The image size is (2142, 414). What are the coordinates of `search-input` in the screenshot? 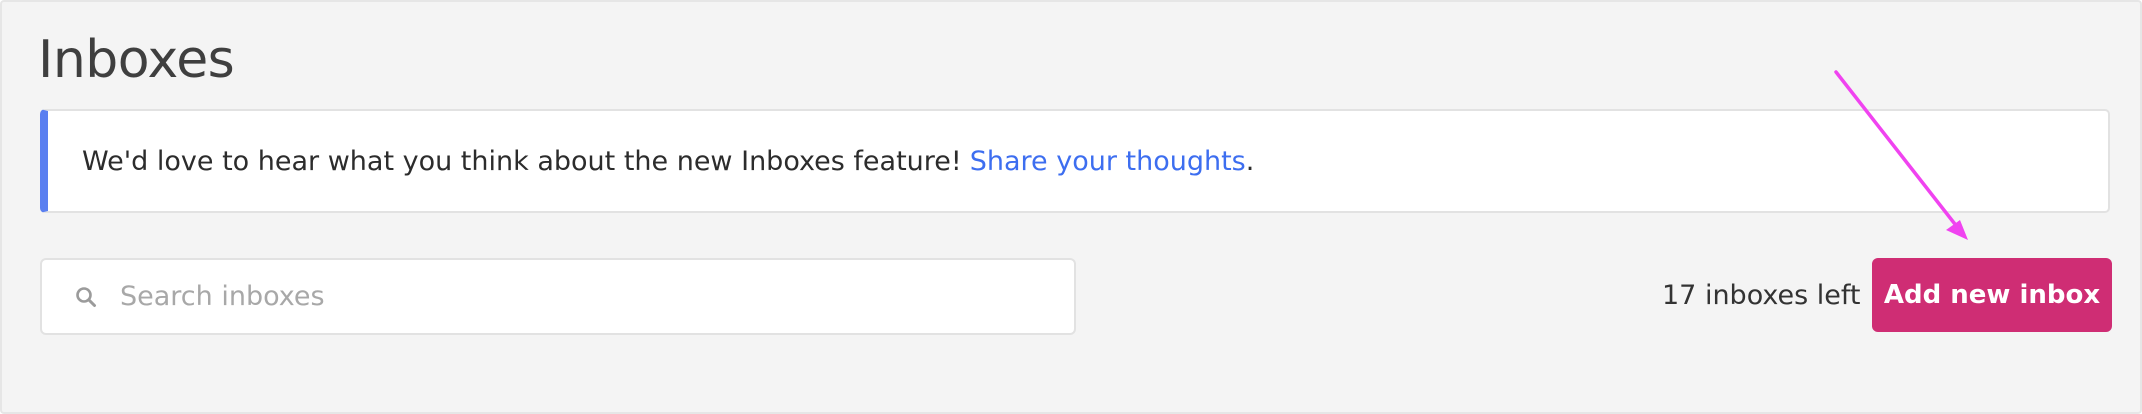 It's located at (570, 296).